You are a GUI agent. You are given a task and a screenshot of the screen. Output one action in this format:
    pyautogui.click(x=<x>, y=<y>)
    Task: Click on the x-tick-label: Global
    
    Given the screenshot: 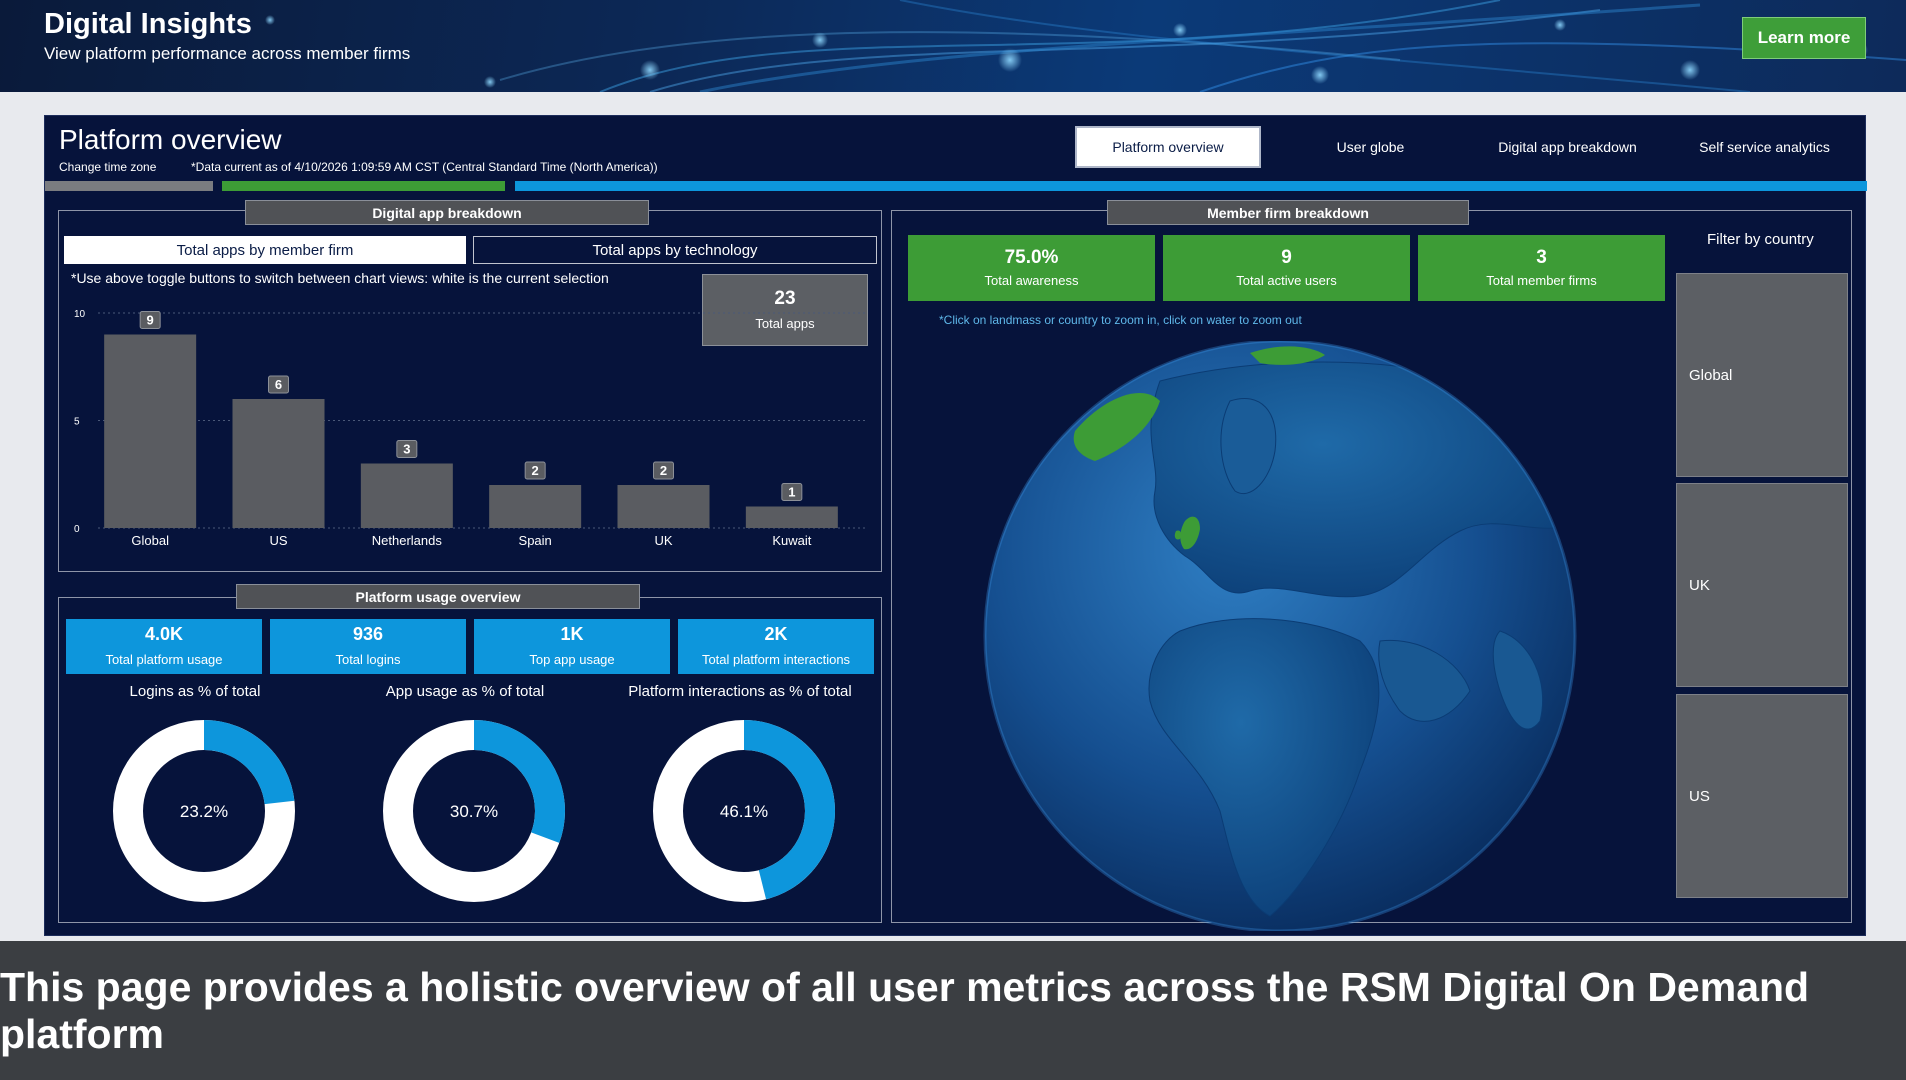 What is the action you would take?
    pyautogui.click(x=150, y=540)
    